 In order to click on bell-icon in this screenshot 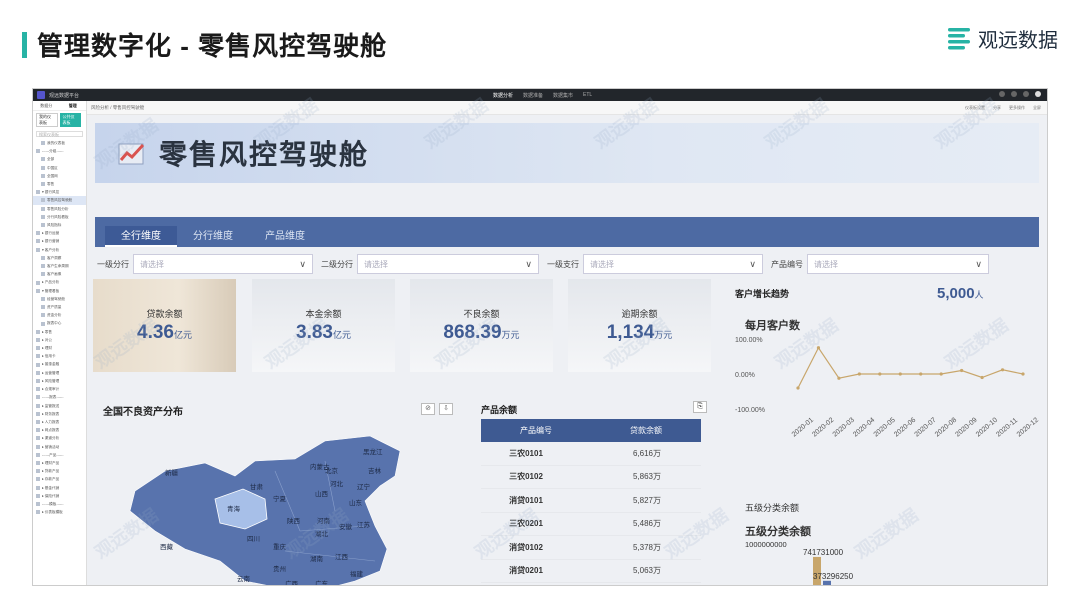, I will do `click(1014, 94)`.